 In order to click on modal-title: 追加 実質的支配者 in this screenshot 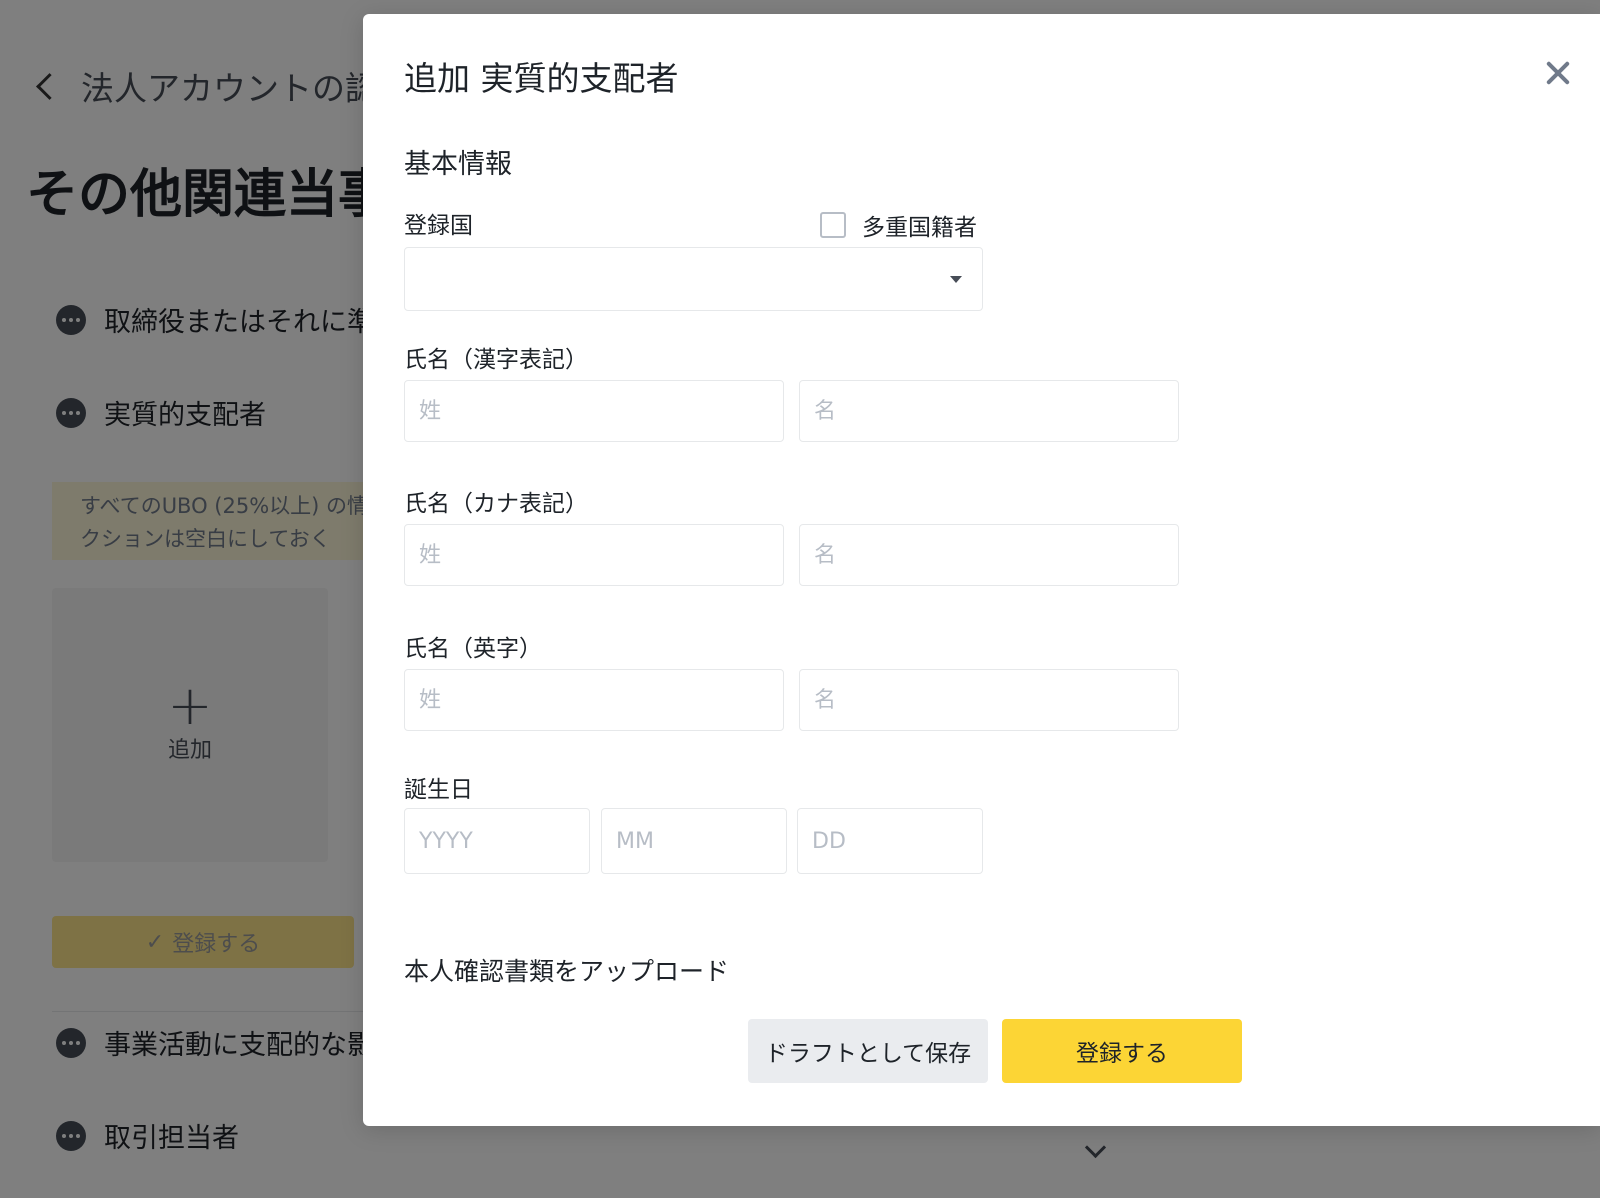, I will do `click(541, 78)`.